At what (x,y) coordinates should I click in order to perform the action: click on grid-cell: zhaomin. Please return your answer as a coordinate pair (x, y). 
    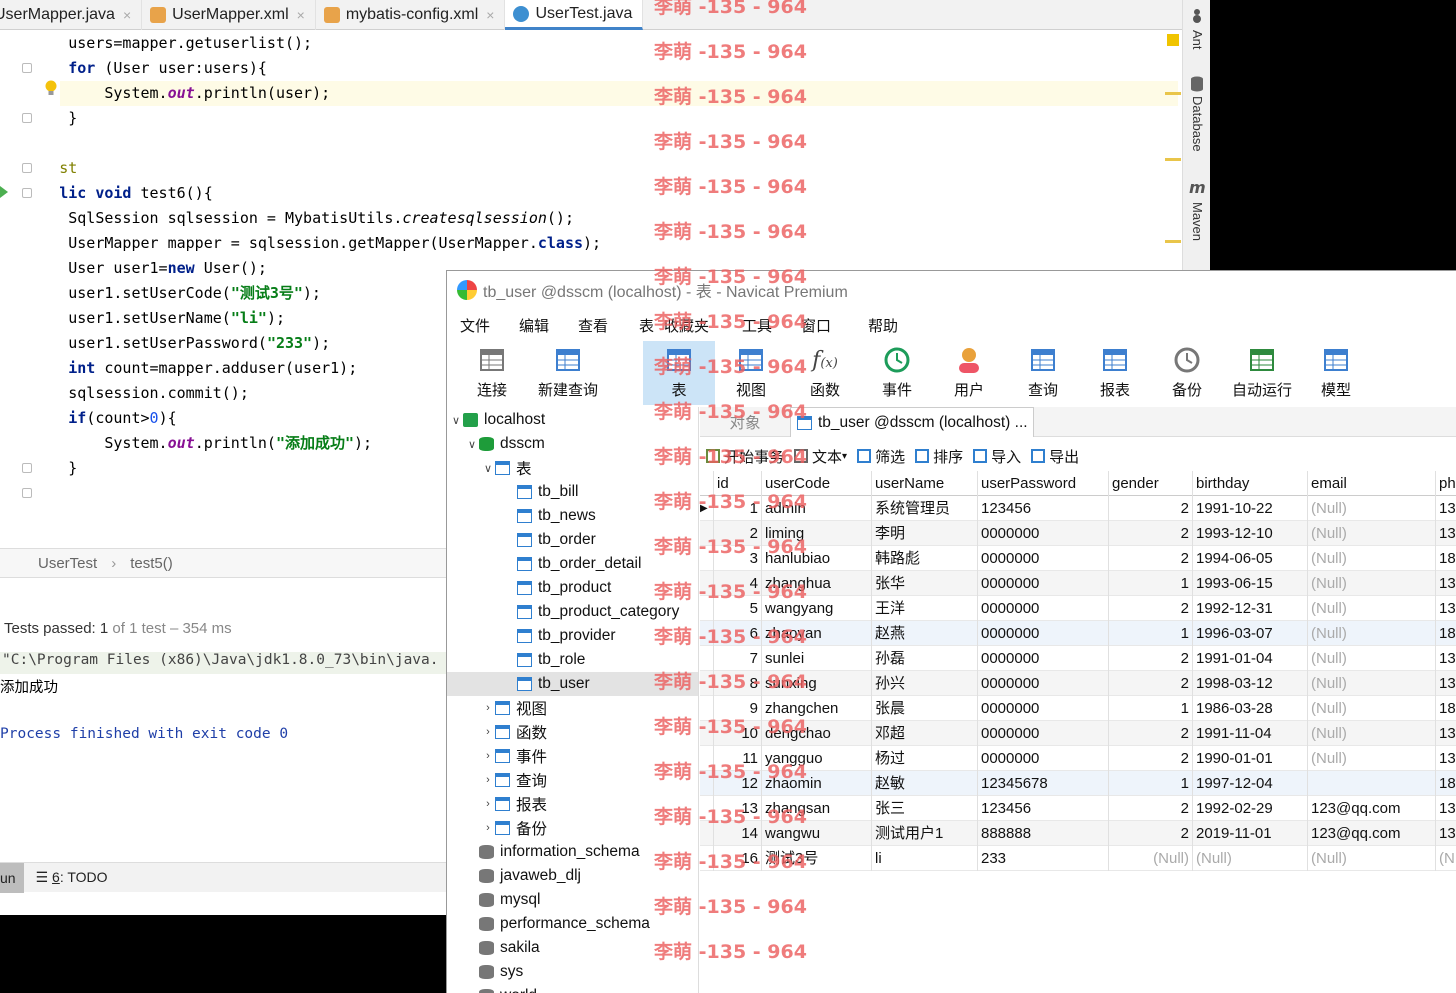
    Looking at the image, I should click on (817, 783).